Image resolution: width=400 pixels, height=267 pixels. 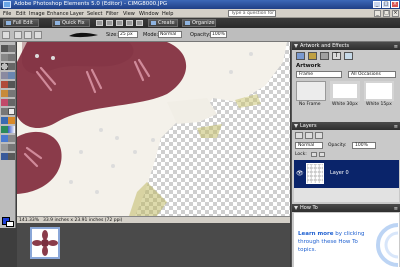 What do you see at coordinates (10, 224) in the screenshot?
I see `background-color-swatch` at bounding box center [10, 224].